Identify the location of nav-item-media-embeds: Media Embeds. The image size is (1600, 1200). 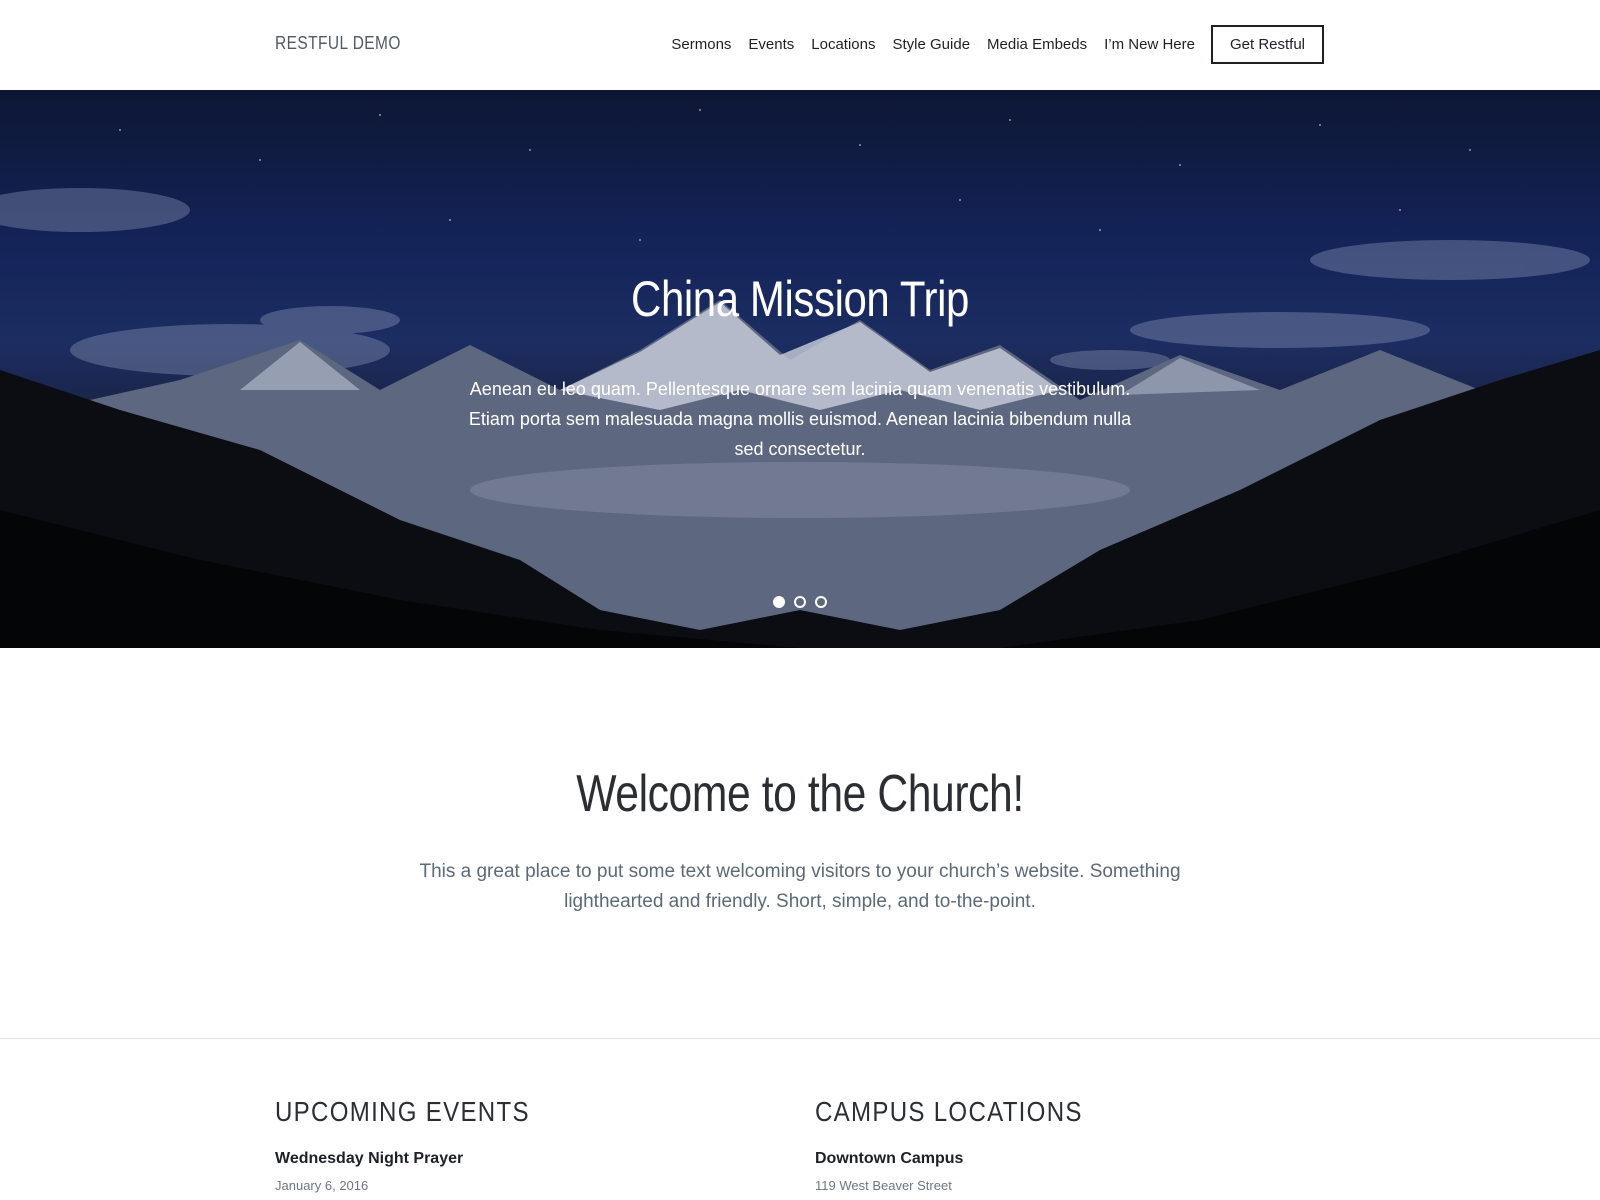
(1037, 44).